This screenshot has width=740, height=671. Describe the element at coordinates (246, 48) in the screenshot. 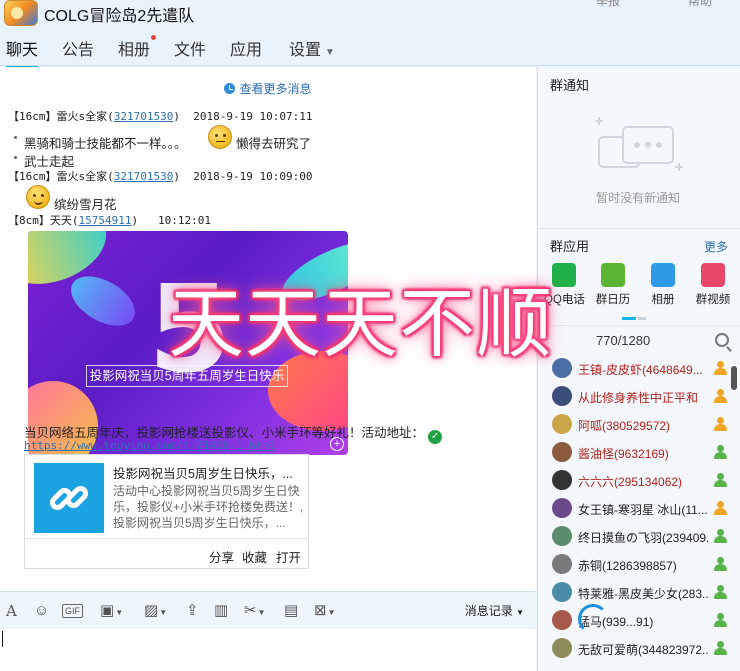

I see `tab-apps: 应用` at that location.